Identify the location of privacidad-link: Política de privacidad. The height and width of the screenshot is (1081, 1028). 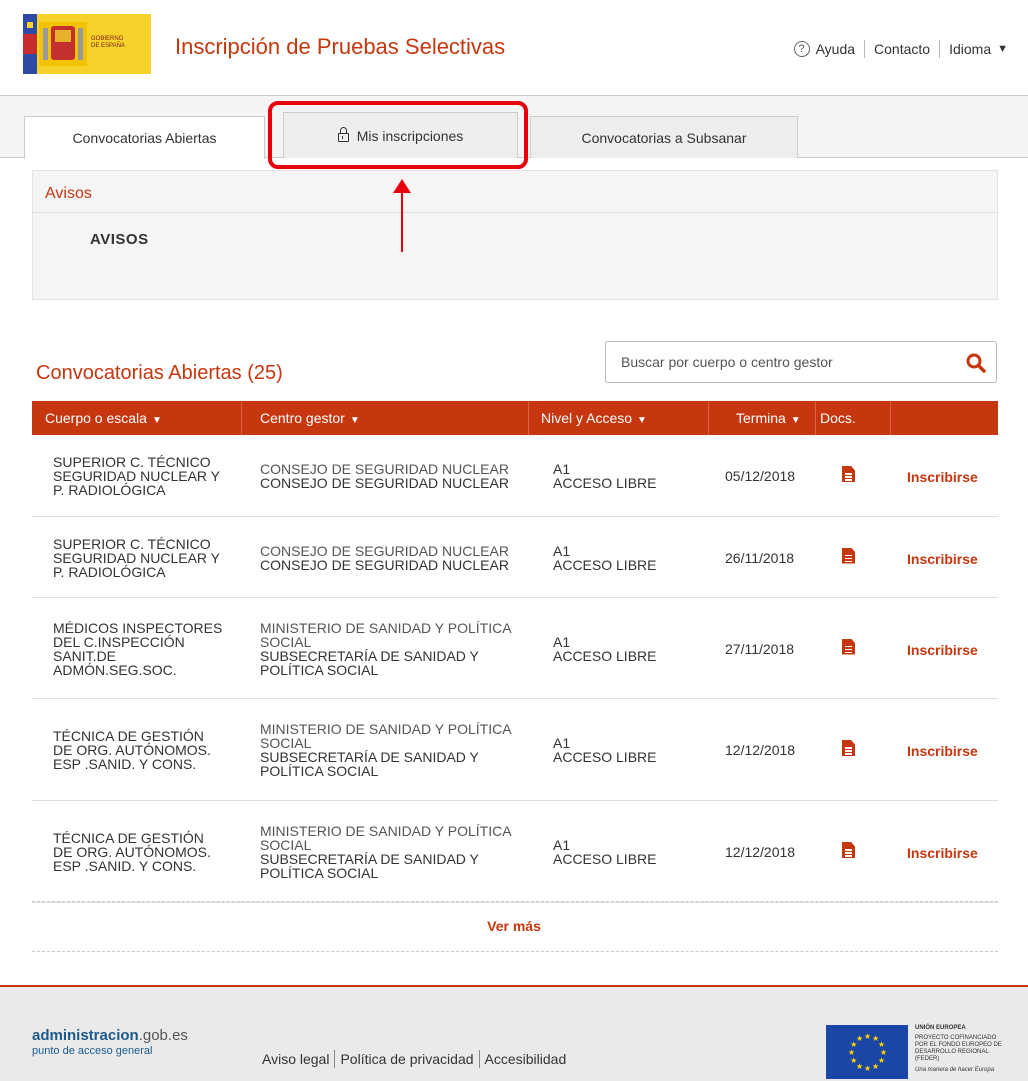
(406, 1059).